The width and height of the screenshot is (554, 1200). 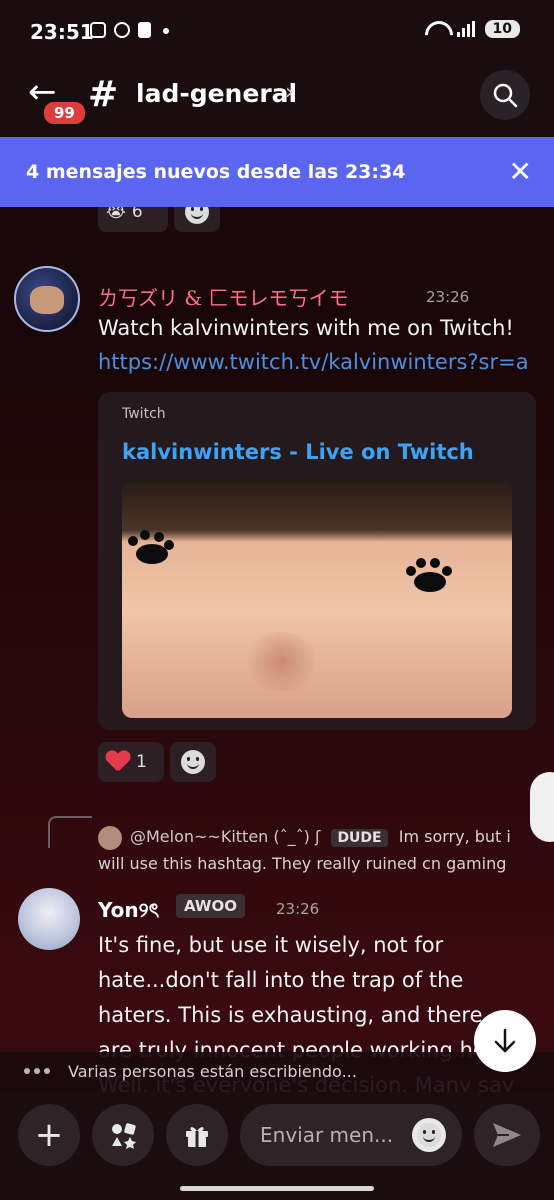 I want to click on apps-icon, so click(x=124, y=1136).